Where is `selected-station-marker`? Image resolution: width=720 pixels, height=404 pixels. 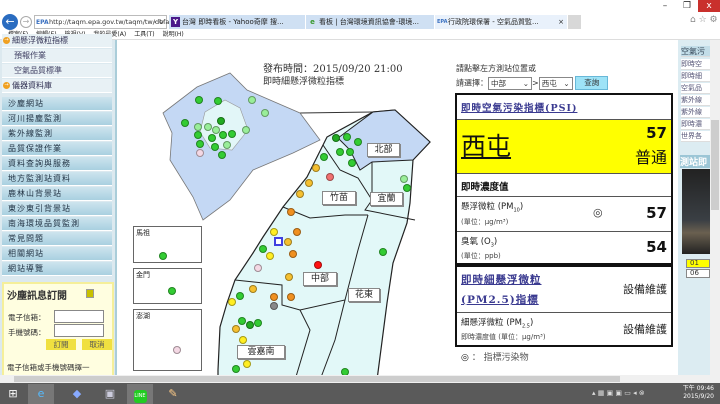
selected-station-marker is located at coordinates (278, 241).